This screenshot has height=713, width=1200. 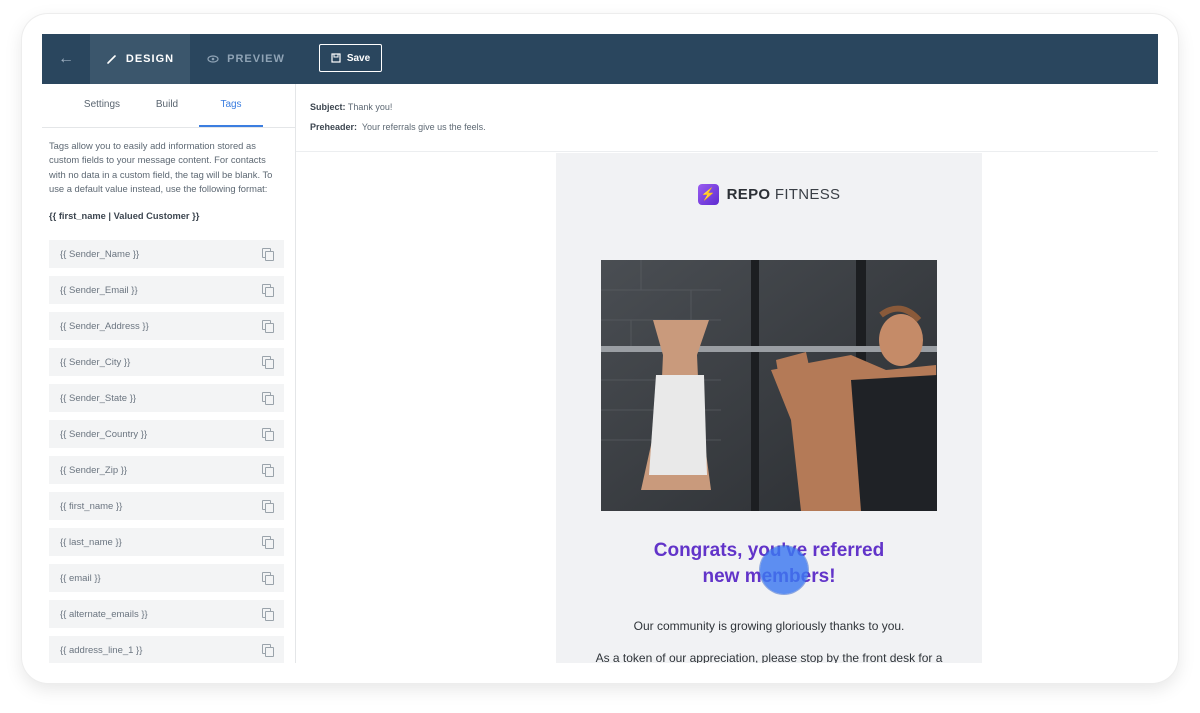 What do you see at coordinates (424, 127) in the screenshot?
I see `preheader-value: Your referrals give us the feels.` at bounding box center [424, 127].